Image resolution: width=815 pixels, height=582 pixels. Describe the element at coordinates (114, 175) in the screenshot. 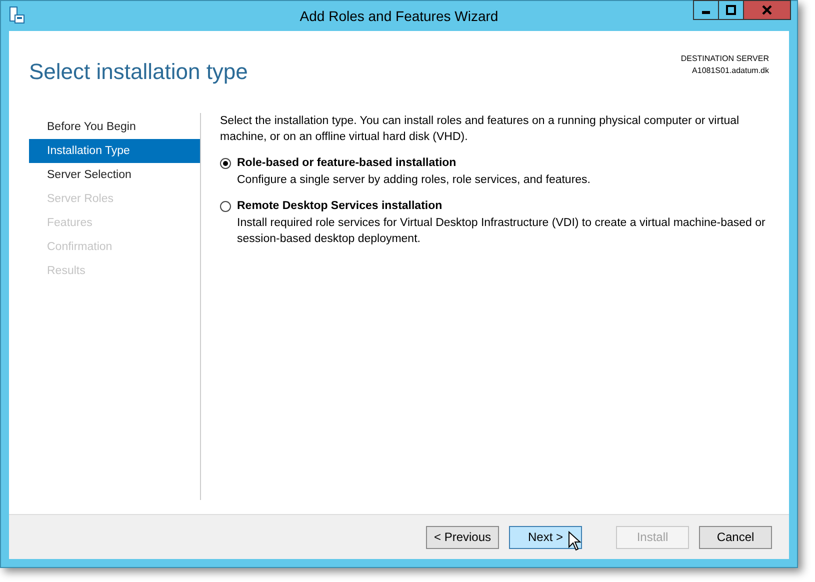

I see `step-item: Server Selection` at that location.